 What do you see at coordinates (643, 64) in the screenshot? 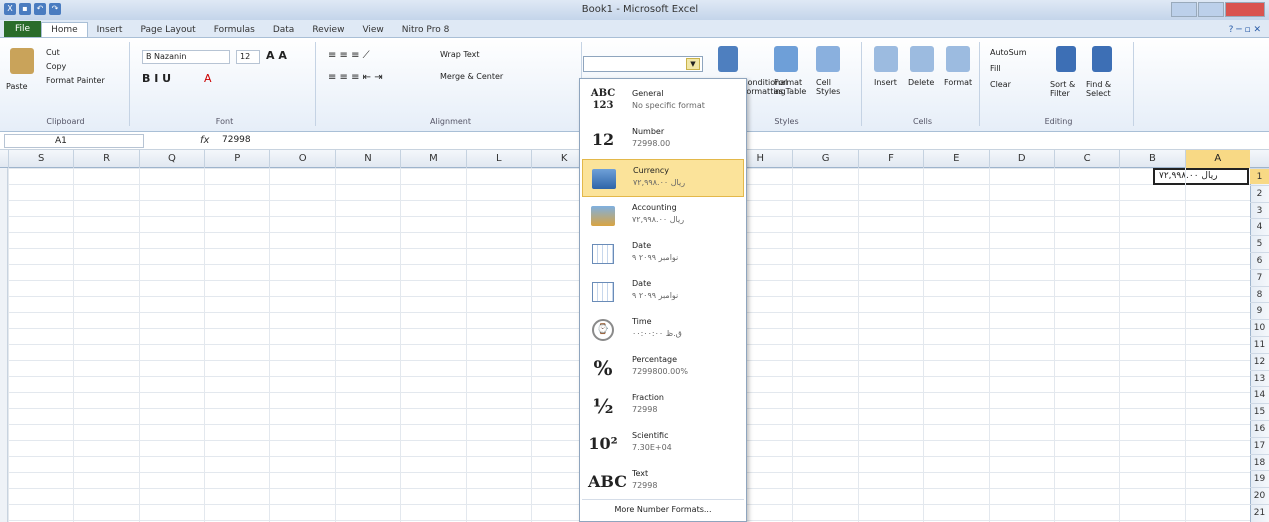
I see `number-format-select` at bounding box center [643, 64].